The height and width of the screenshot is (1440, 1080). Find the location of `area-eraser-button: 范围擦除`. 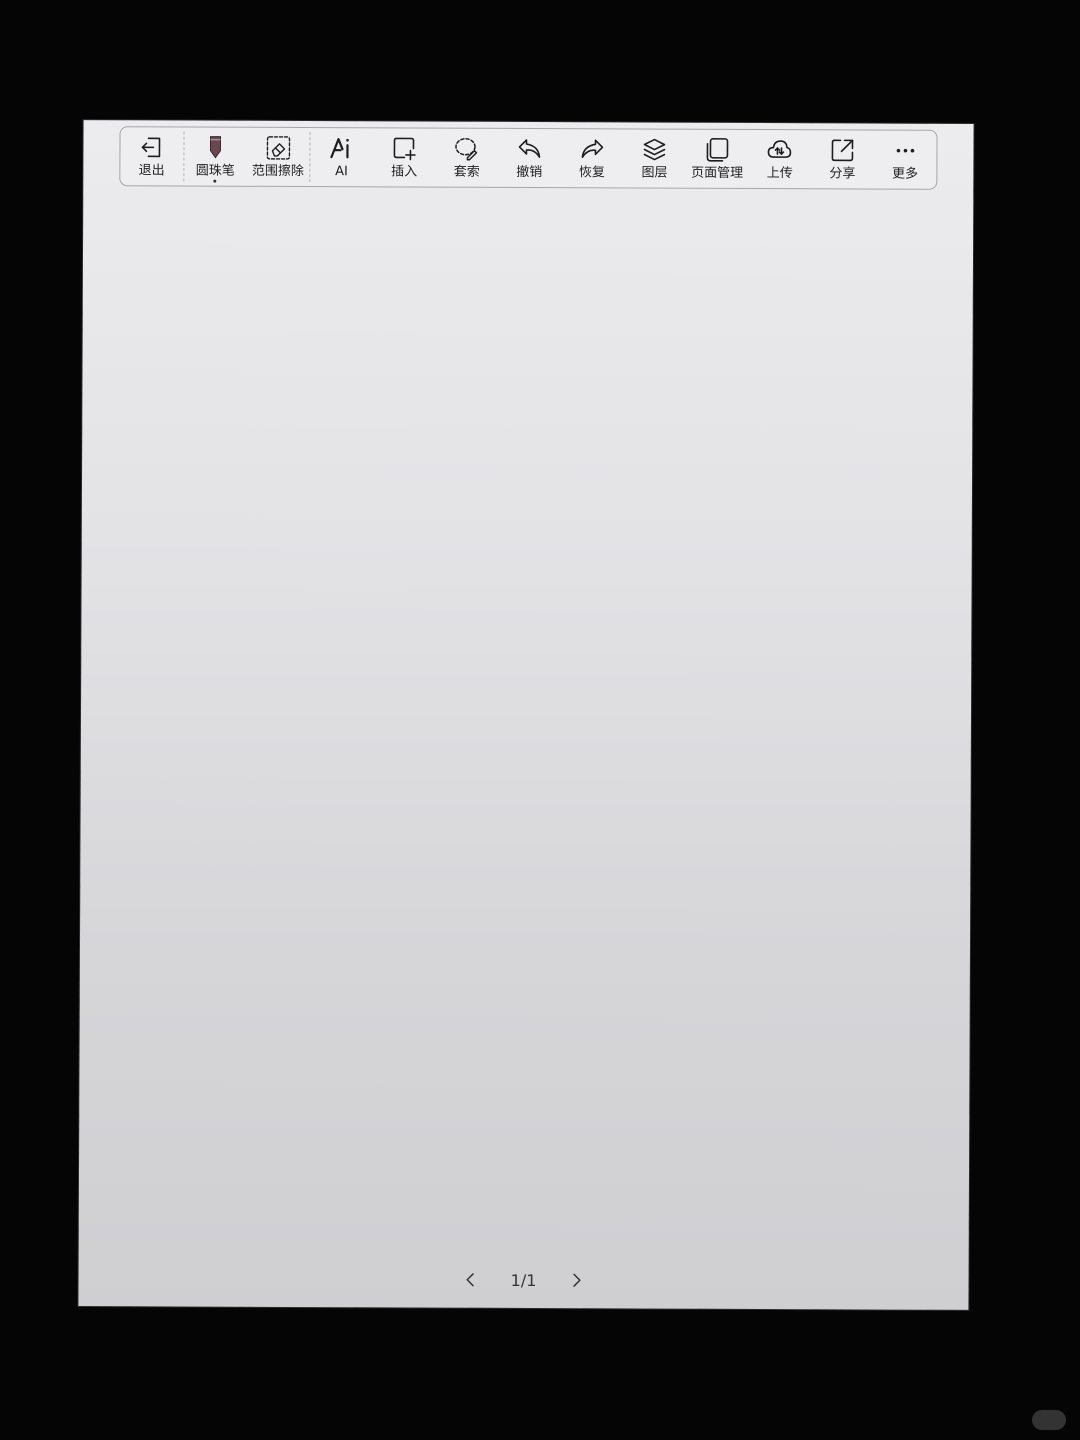

area-eraser-button: 范围擦除 is located at coordinates (278, 157).